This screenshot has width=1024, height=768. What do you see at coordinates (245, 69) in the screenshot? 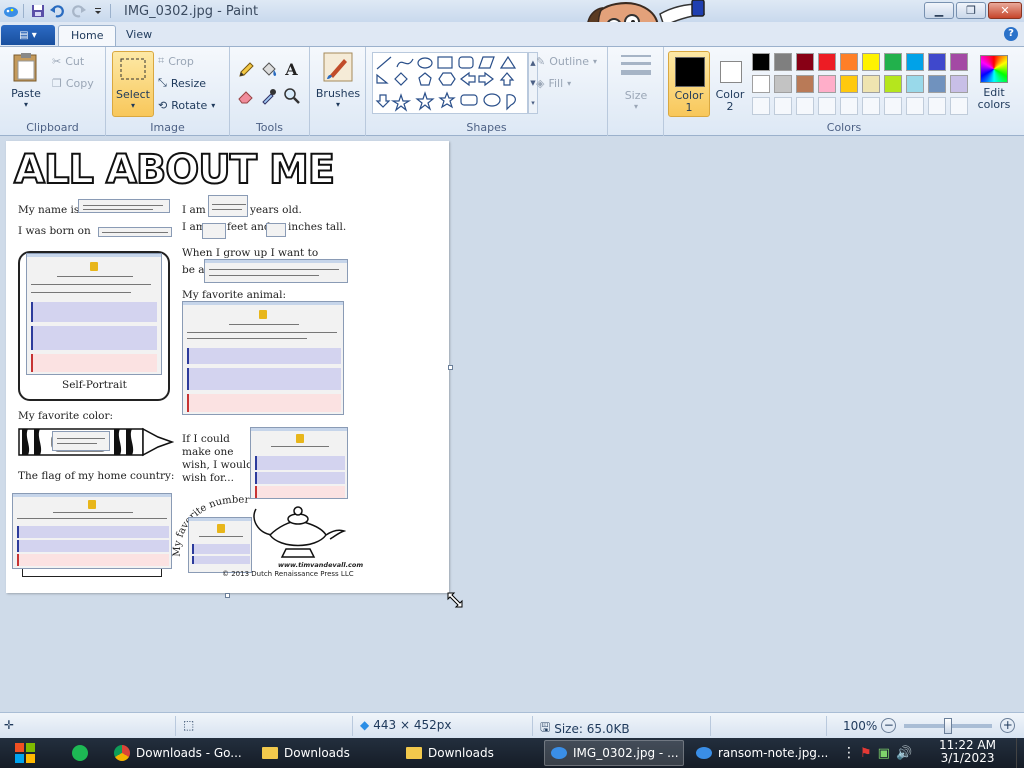
I see `pencil-tool` at bounding box center [245, 69].